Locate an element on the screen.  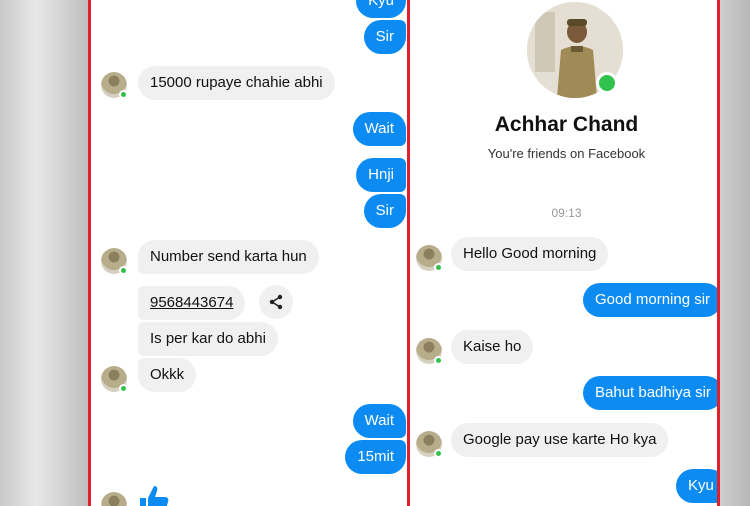
message-outgoing: 15mit is located at coordinates (375, 457).